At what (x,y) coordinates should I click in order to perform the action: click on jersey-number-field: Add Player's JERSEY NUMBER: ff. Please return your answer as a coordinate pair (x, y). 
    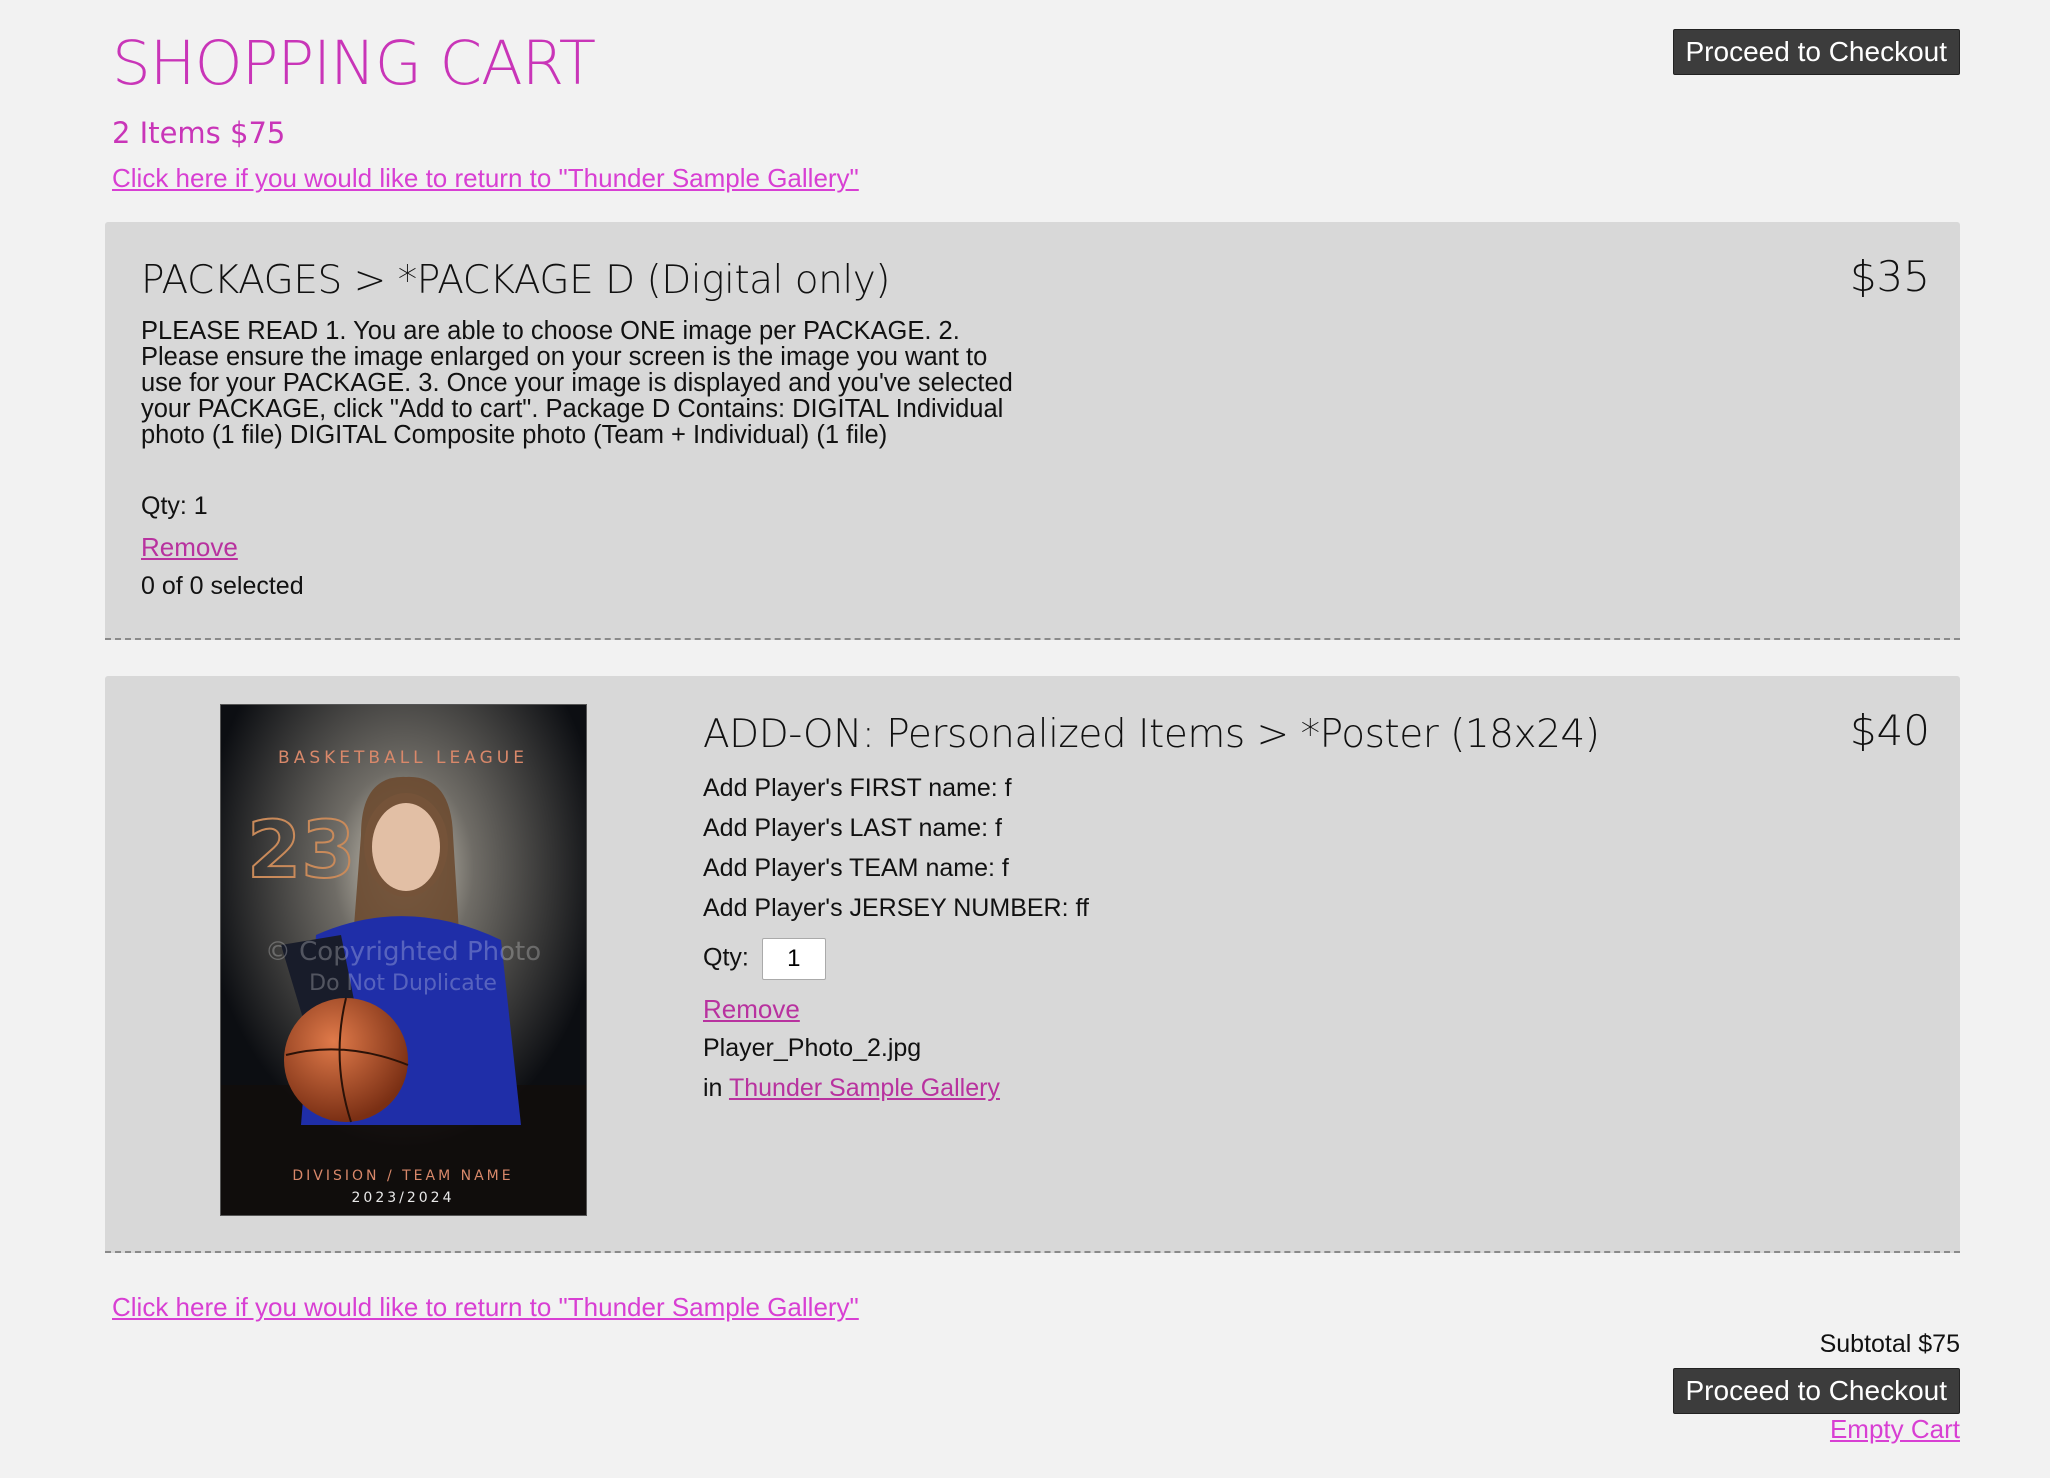
    Looking at the image, I should click on (896, 908).